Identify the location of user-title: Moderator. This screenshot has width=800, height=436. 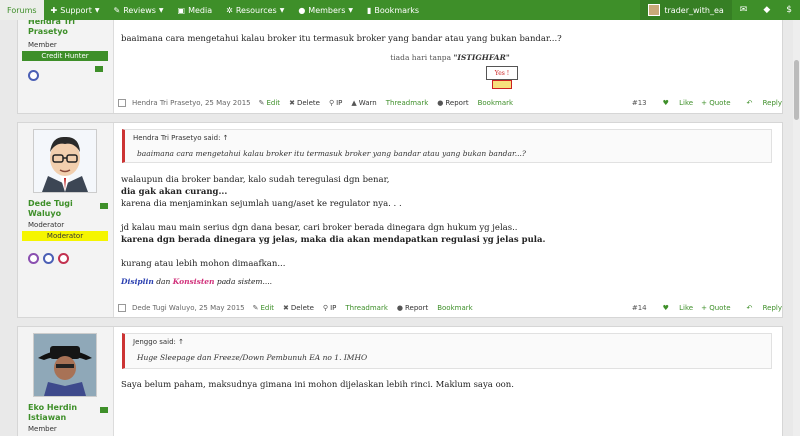
(46, 225).